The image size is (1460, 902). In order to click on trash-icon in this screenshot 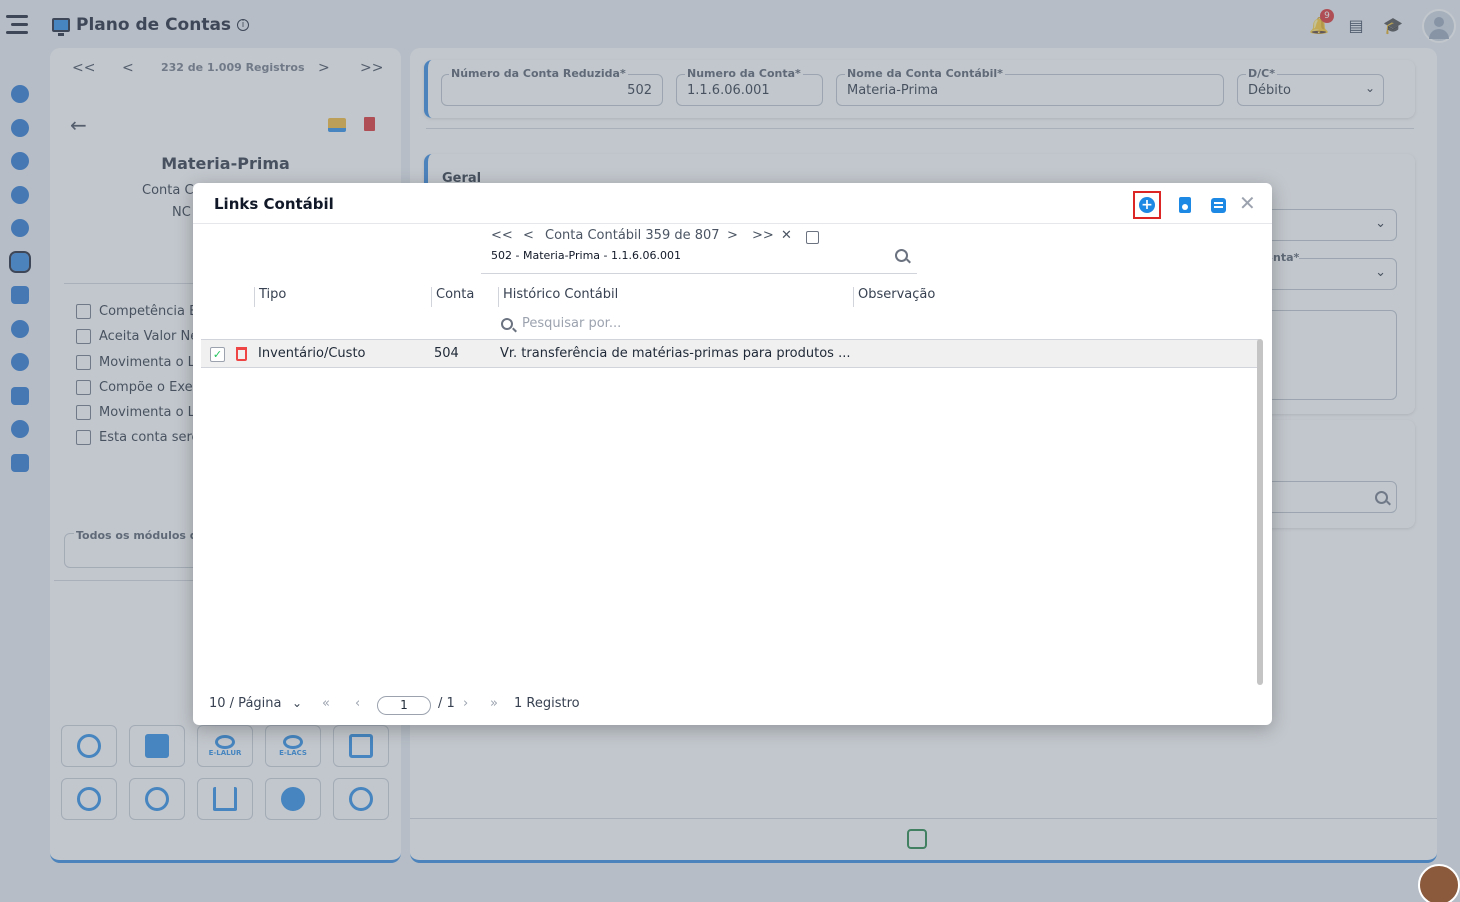, I will do `click(241, 354)`.